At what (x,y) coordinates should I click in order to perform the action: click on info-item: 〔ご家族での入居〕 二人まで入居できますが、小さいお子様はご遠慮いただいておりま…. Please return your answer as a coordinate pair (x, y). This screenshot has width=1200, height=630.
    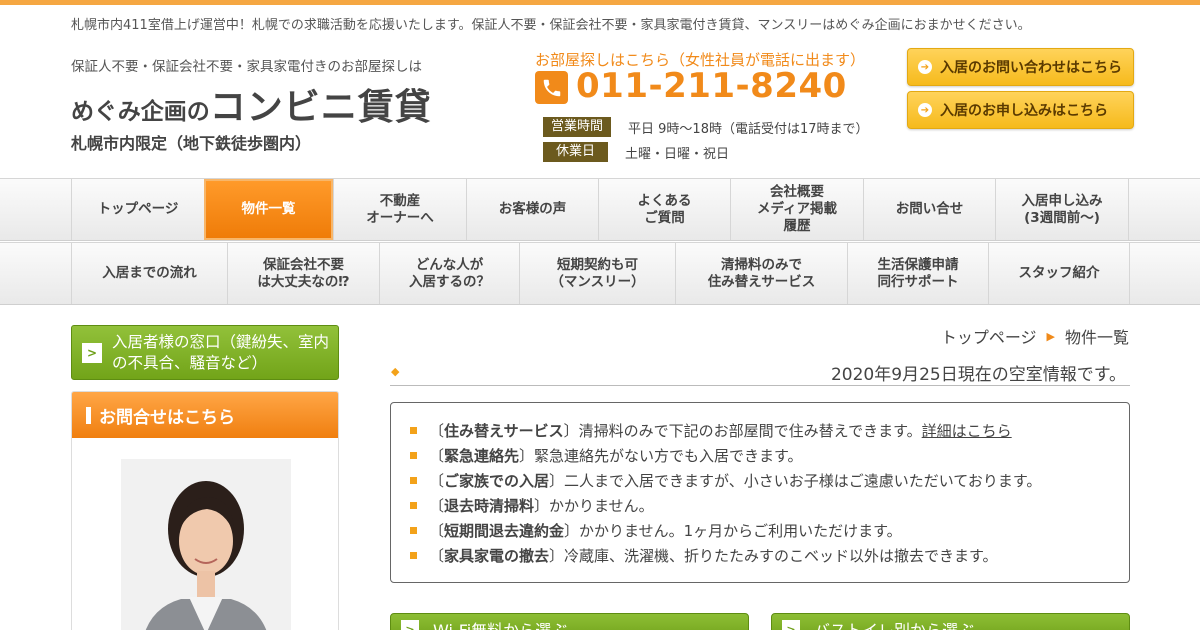
    Looking at the image, I should click on (769, 480).